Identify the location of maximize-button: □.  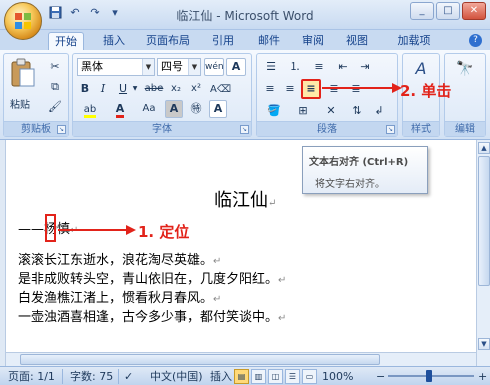
(448, 11).